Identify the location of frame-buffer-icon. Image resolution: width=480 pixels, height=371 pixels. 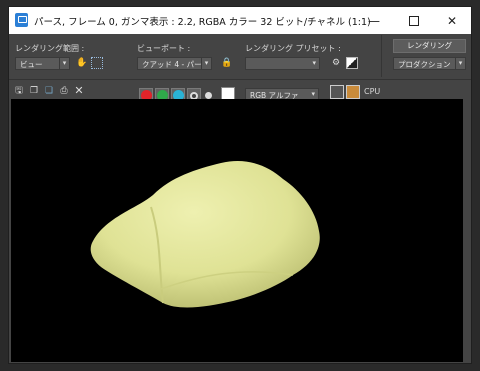
(353, 92).